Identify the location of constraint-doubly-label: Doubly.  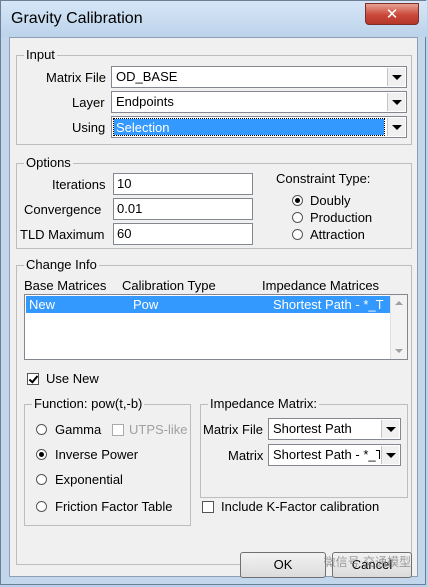
(330, 200).